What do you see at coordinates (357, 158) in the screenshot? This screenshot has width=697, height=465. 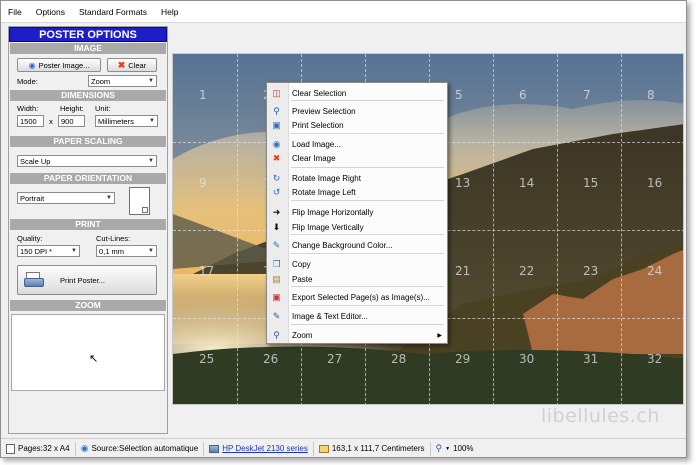 I see `context-menu-item: ✖ Clear Image` at bounding box center [357, 158].